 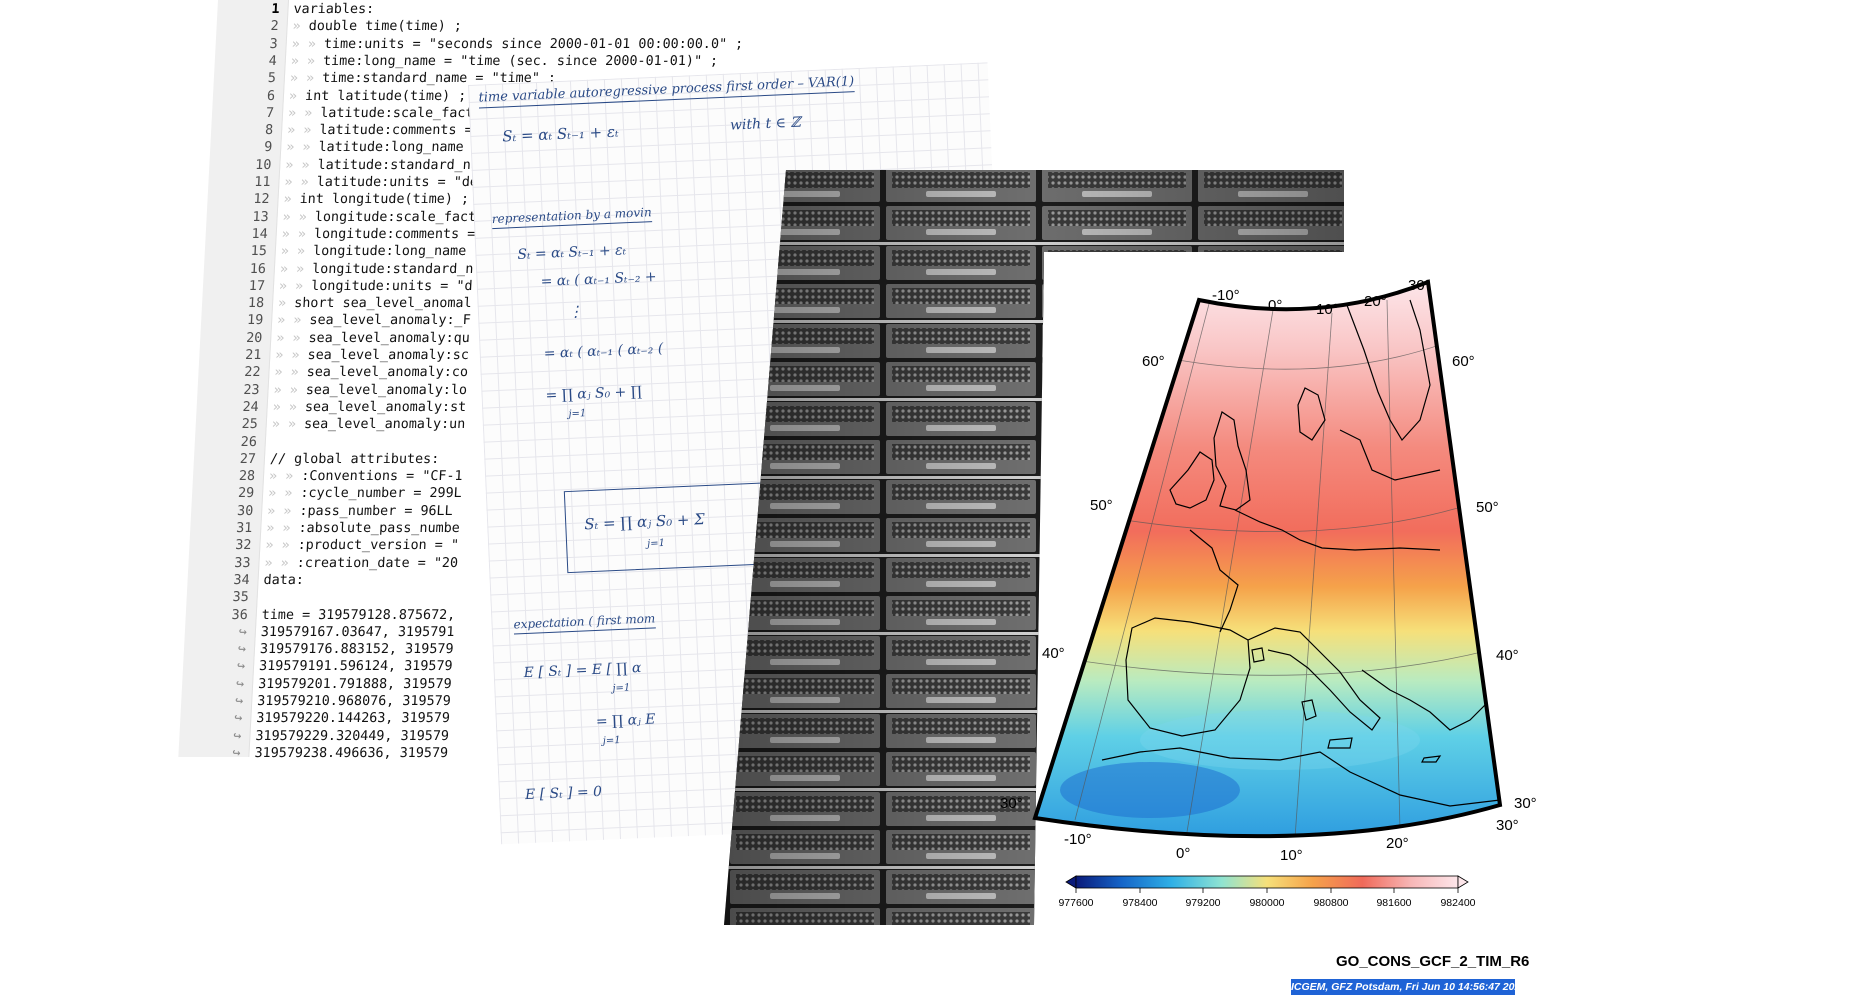 What do you see at coordinates (1291, 855) in the screenshot?
I see `bottom-lon-label: 10°` at bounding box center [1291, 855].